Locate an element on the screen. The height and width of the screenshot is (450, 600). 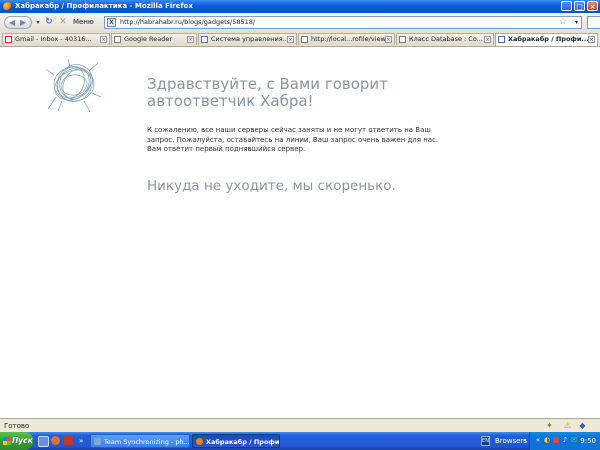
tab-gmail: Gmail - Inbox - 40316... × is located at coordinates (56, 39).